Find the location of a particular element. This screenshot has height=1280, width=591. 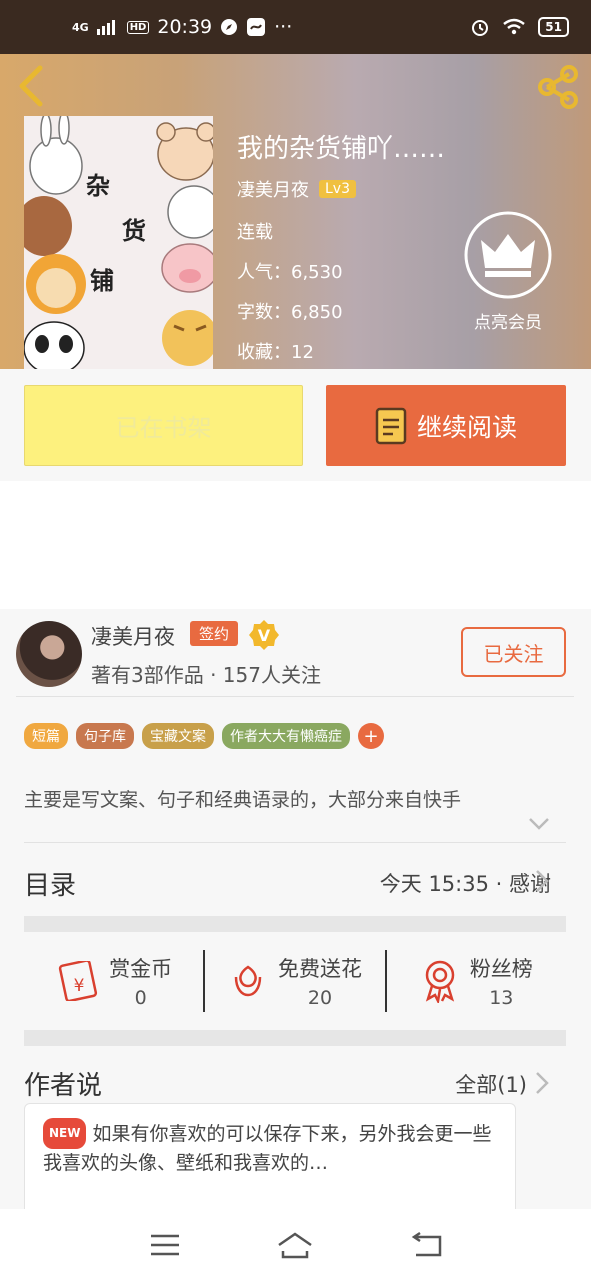

book-cover: 杂 货 铺 is located at coordinates (118, 242).